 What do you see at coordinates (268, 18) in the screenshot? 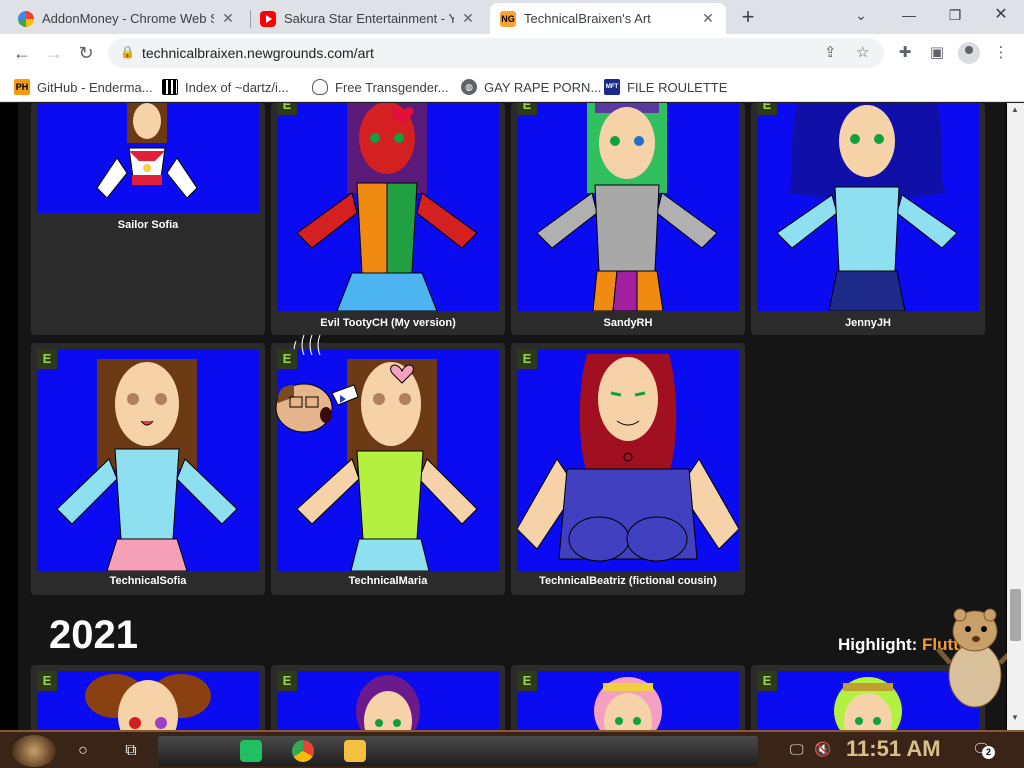
I see `youtube-icon` at bounding box center [268, 18].